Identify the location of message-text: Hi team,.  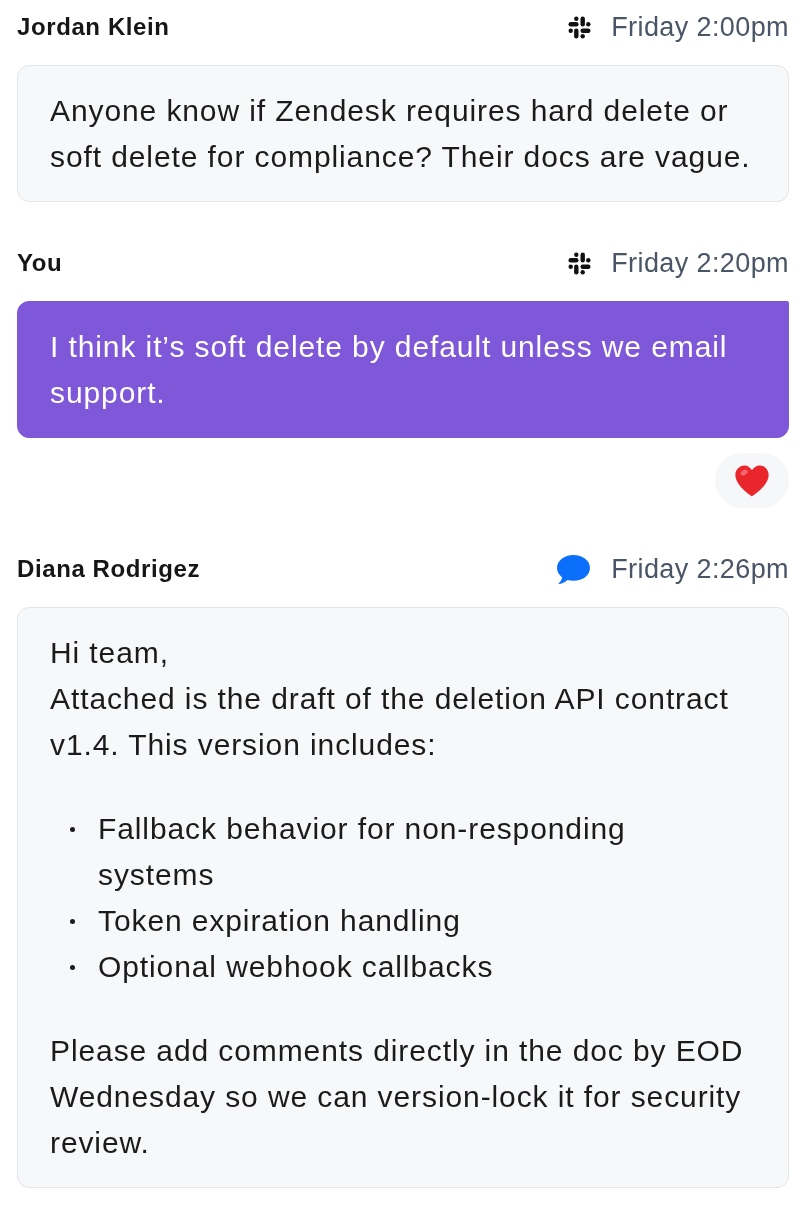
(110, 653).